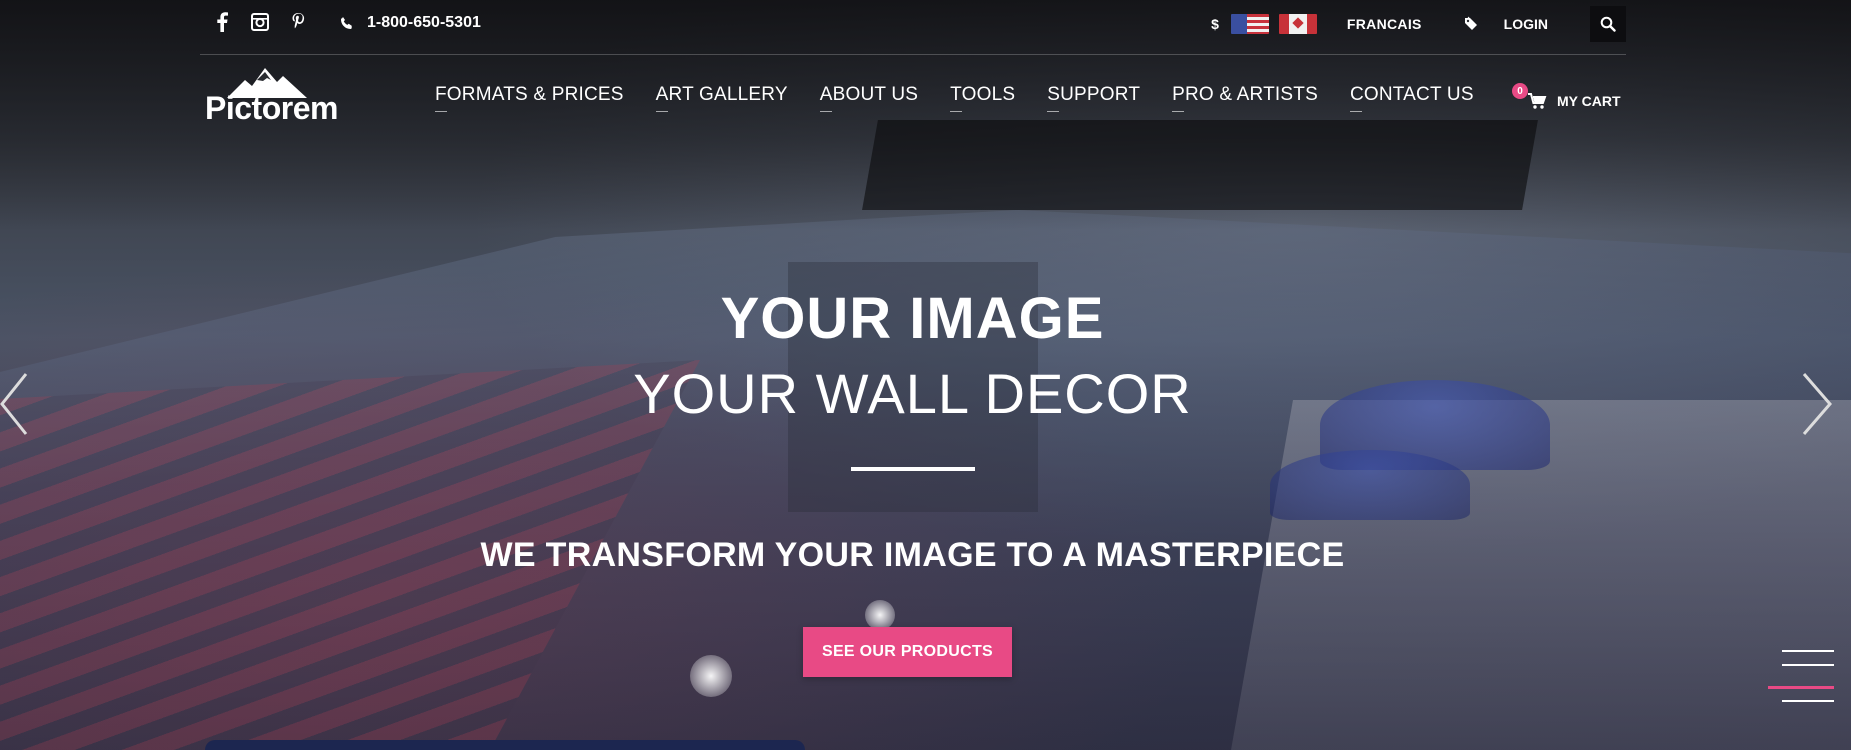 The width and height of the screenshot is (1851, 750). What do you see at coordinates (505, 745) in the screenshot?
I see `bottom-panel-edge` at bounding box center [505, 745].